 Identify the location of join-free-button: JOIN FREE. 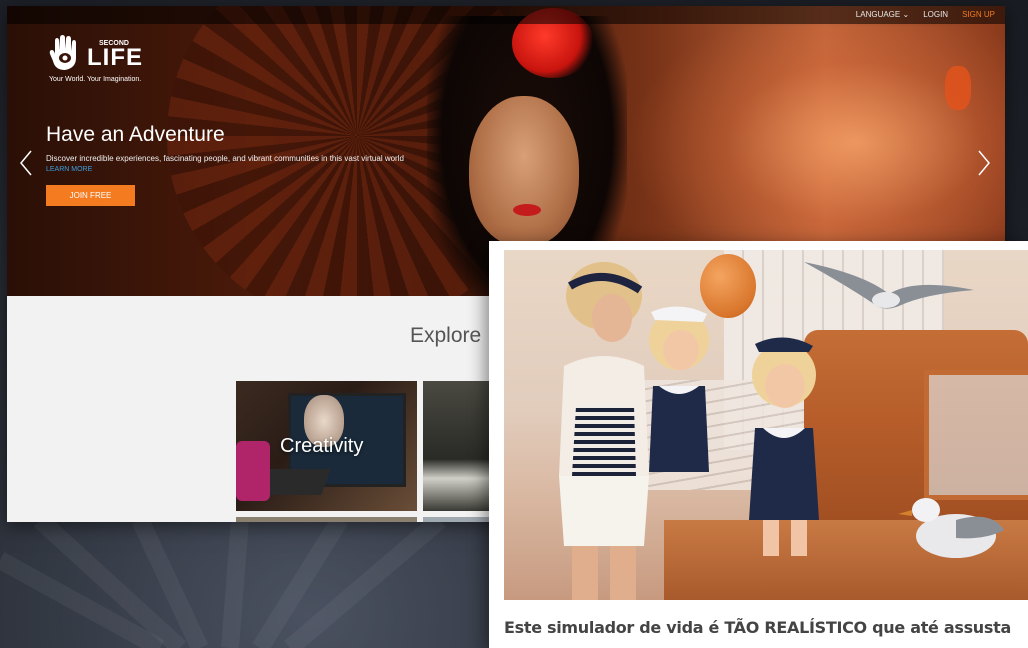
(90, 195).